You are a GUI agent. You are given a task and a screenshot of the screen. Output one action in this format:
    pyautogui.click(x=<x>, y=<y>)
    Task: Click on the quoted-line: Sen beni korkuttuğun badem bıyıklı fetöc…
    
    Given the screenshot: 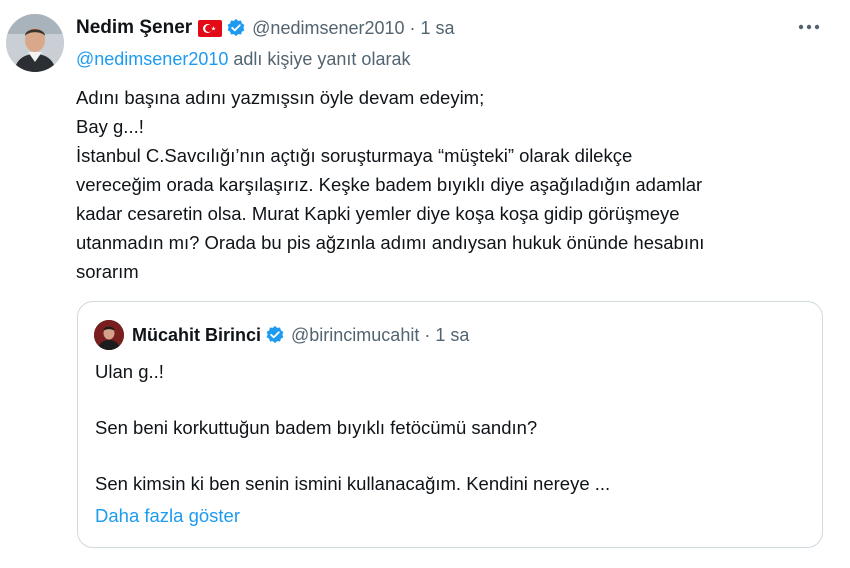 What is the action you would take?
    pyautogui.click(x=316, y=427)
    